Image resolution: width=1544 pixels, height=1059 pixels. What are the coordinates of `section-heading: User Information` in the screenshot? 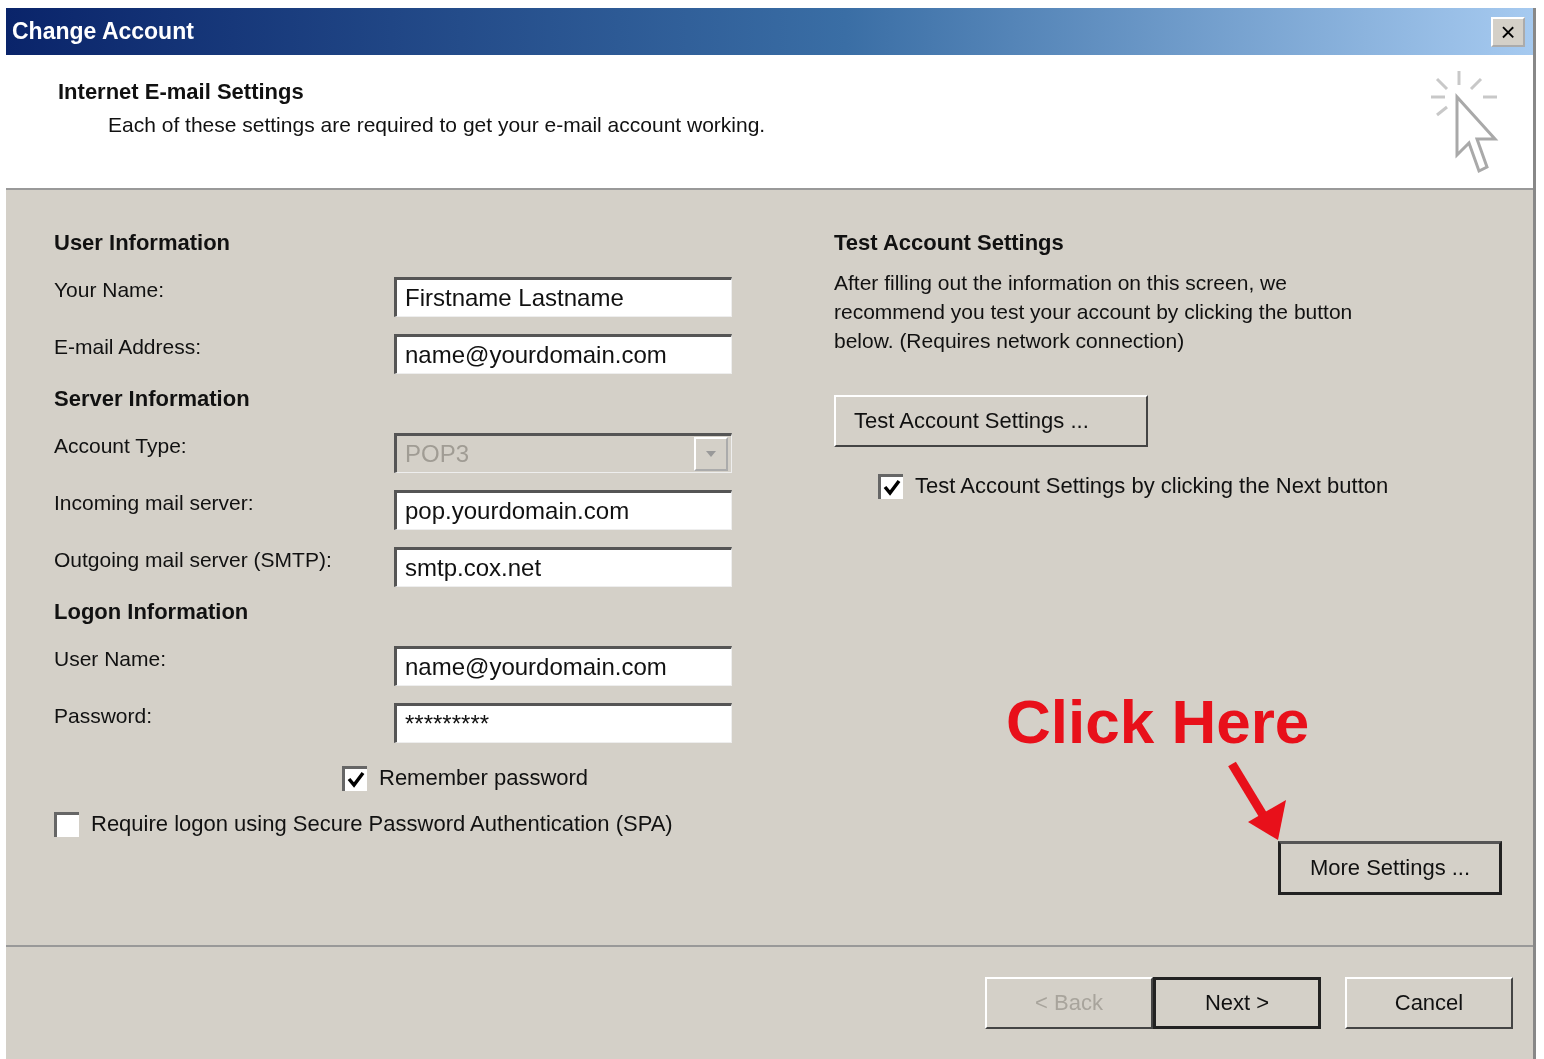 It's located at (143, 243).